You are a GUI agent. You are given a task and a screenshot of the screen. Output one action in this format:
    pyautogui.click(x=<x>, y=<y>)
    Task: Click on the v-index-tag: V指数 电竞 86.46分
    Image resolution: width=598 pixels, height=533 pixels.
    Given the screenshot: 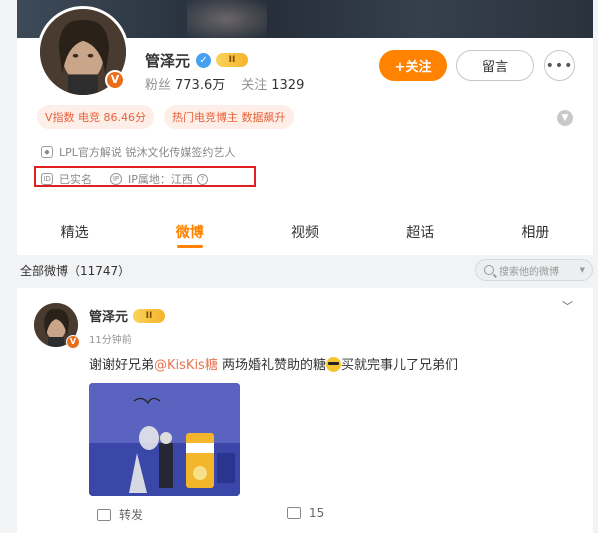 What is the action you would take?
    pyautogui.click(x=96, y=117)
    